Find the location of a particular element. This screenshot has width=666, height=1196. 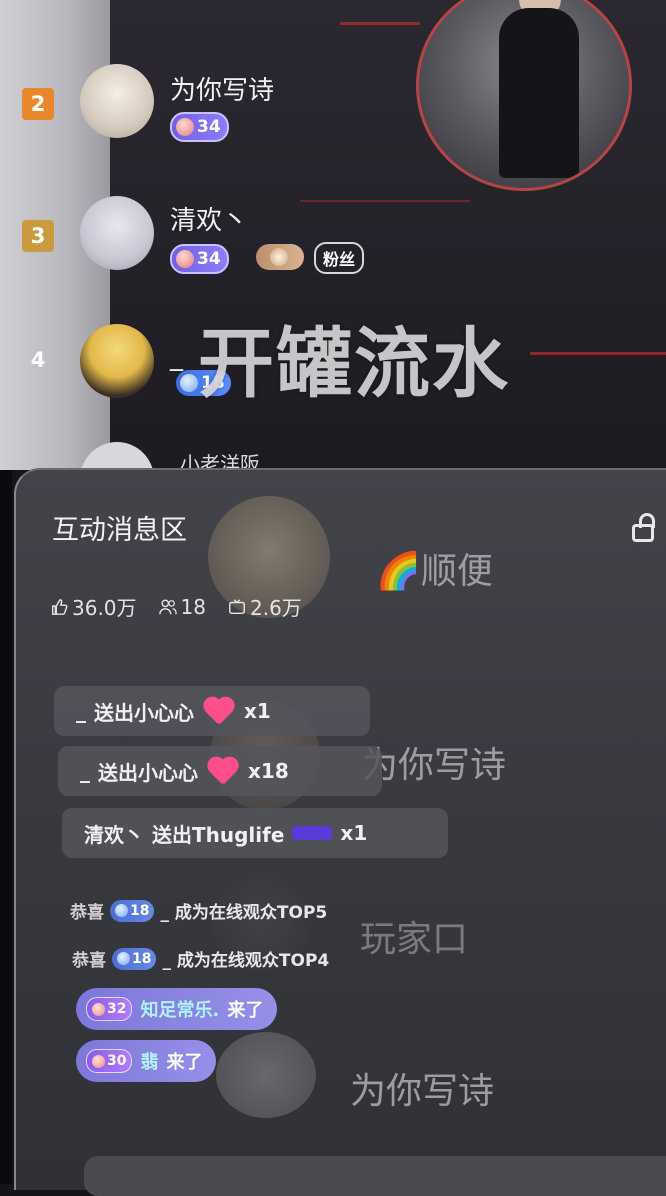

lock-icon is located at coordinates (643, 527).